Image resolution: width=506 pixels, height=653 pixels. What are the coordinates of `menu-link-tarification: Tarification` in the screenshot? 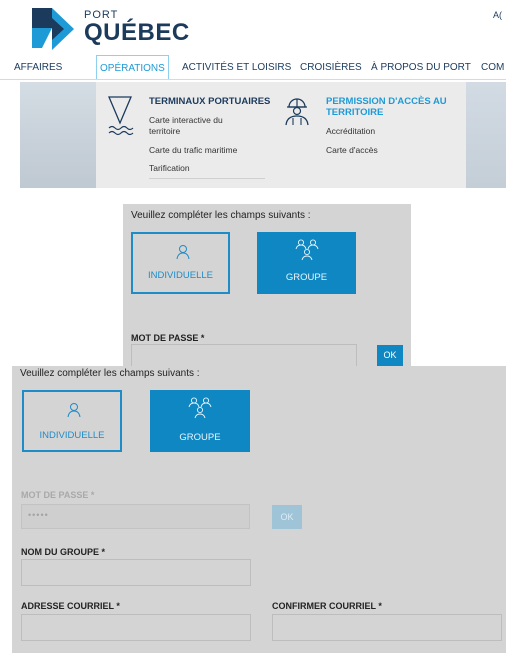 It's located at (169, 168).